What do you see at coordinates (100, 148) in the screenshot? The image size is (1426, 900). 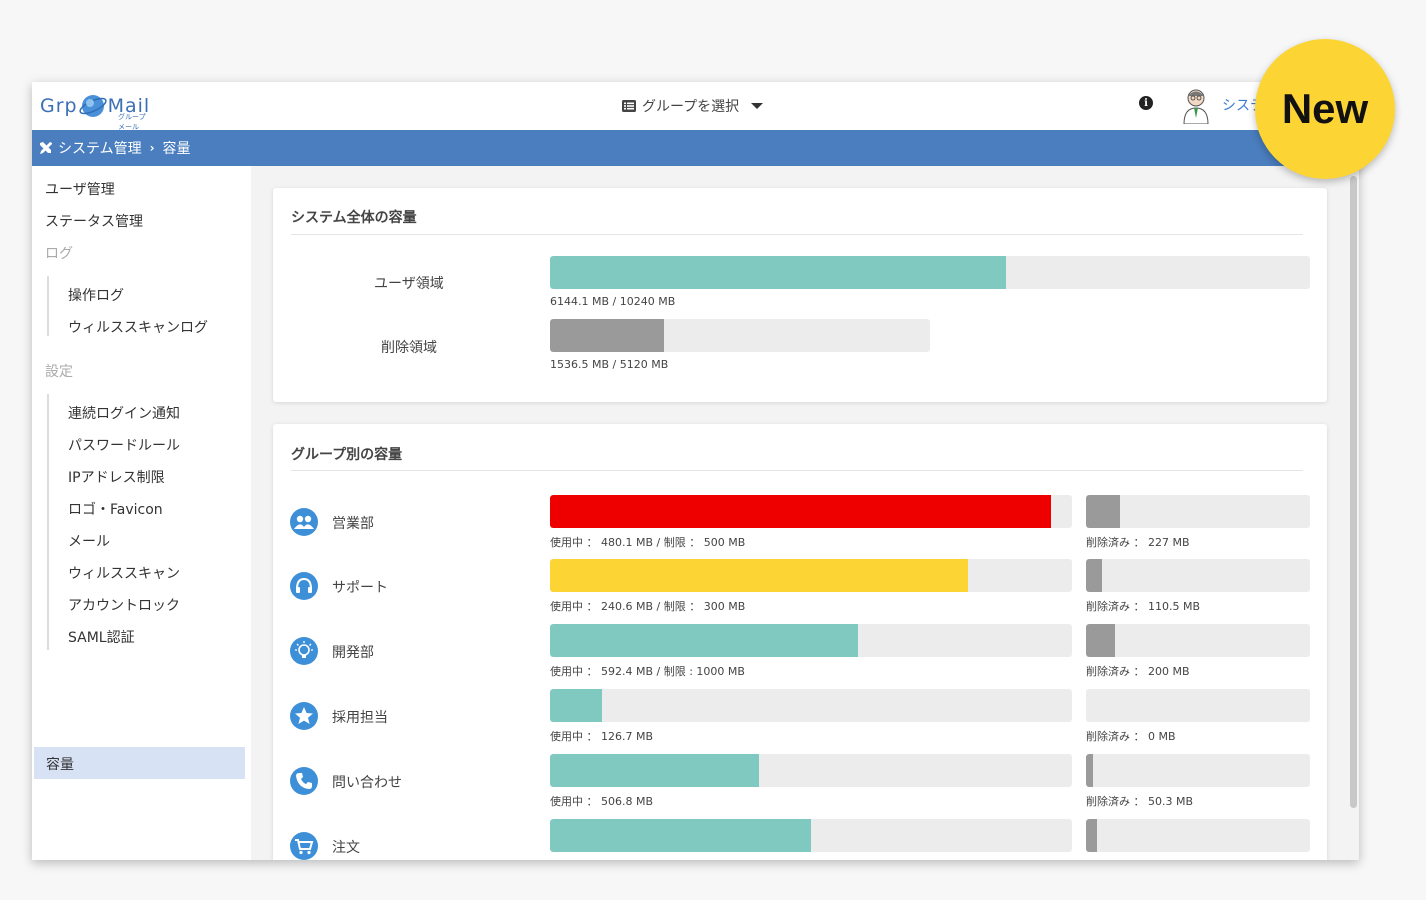 I see `breadcrumb-root: システム管理` at bounding box center [100, 148].